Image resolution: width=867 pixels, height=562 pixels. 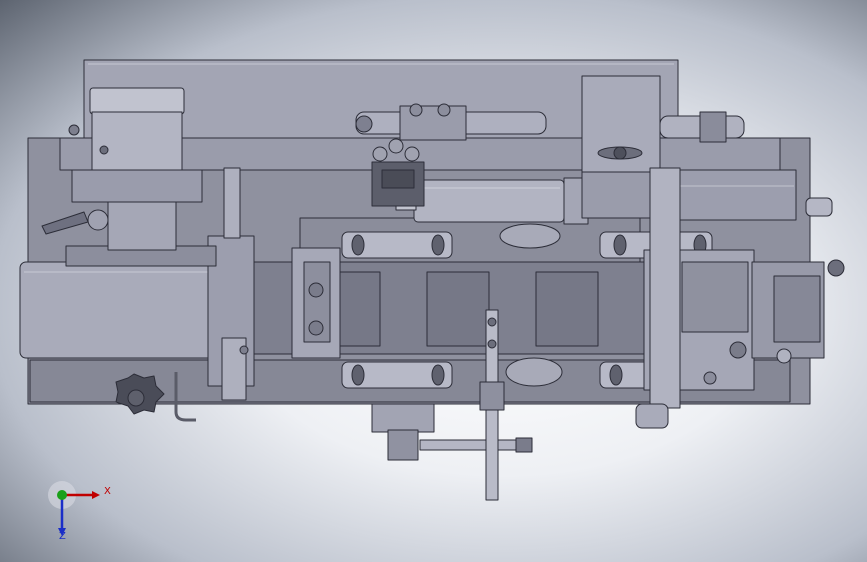 What do you see at coordinates (819, 207) in the screenshot?
I see `right-end-fitting` at bounding box center [819, 207].